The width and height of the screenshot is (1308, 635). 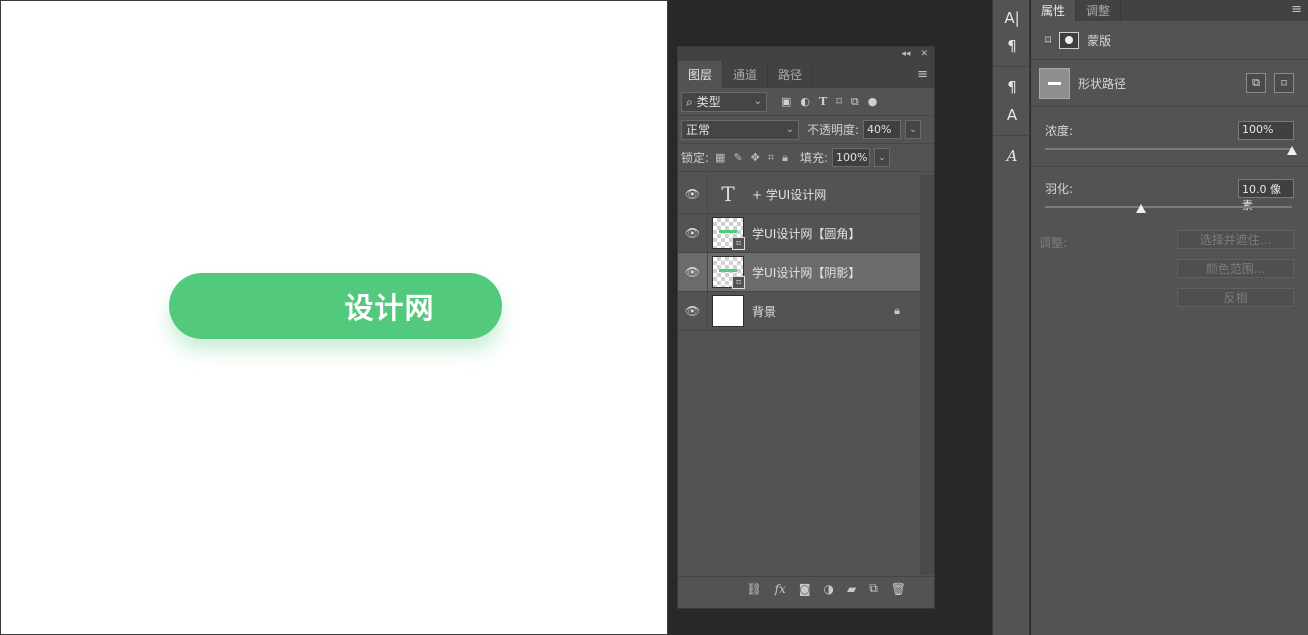 What do you see at coordinates (829, 102) in the screenshot?
I see `filter-icons: ▣ ◐ T ⌑ ⧉ ●` at bounding box center [829, 102].